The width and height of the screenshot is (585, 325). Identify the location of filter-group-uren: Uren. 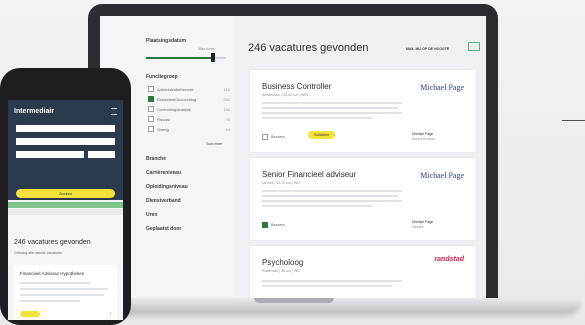
(151, 215).